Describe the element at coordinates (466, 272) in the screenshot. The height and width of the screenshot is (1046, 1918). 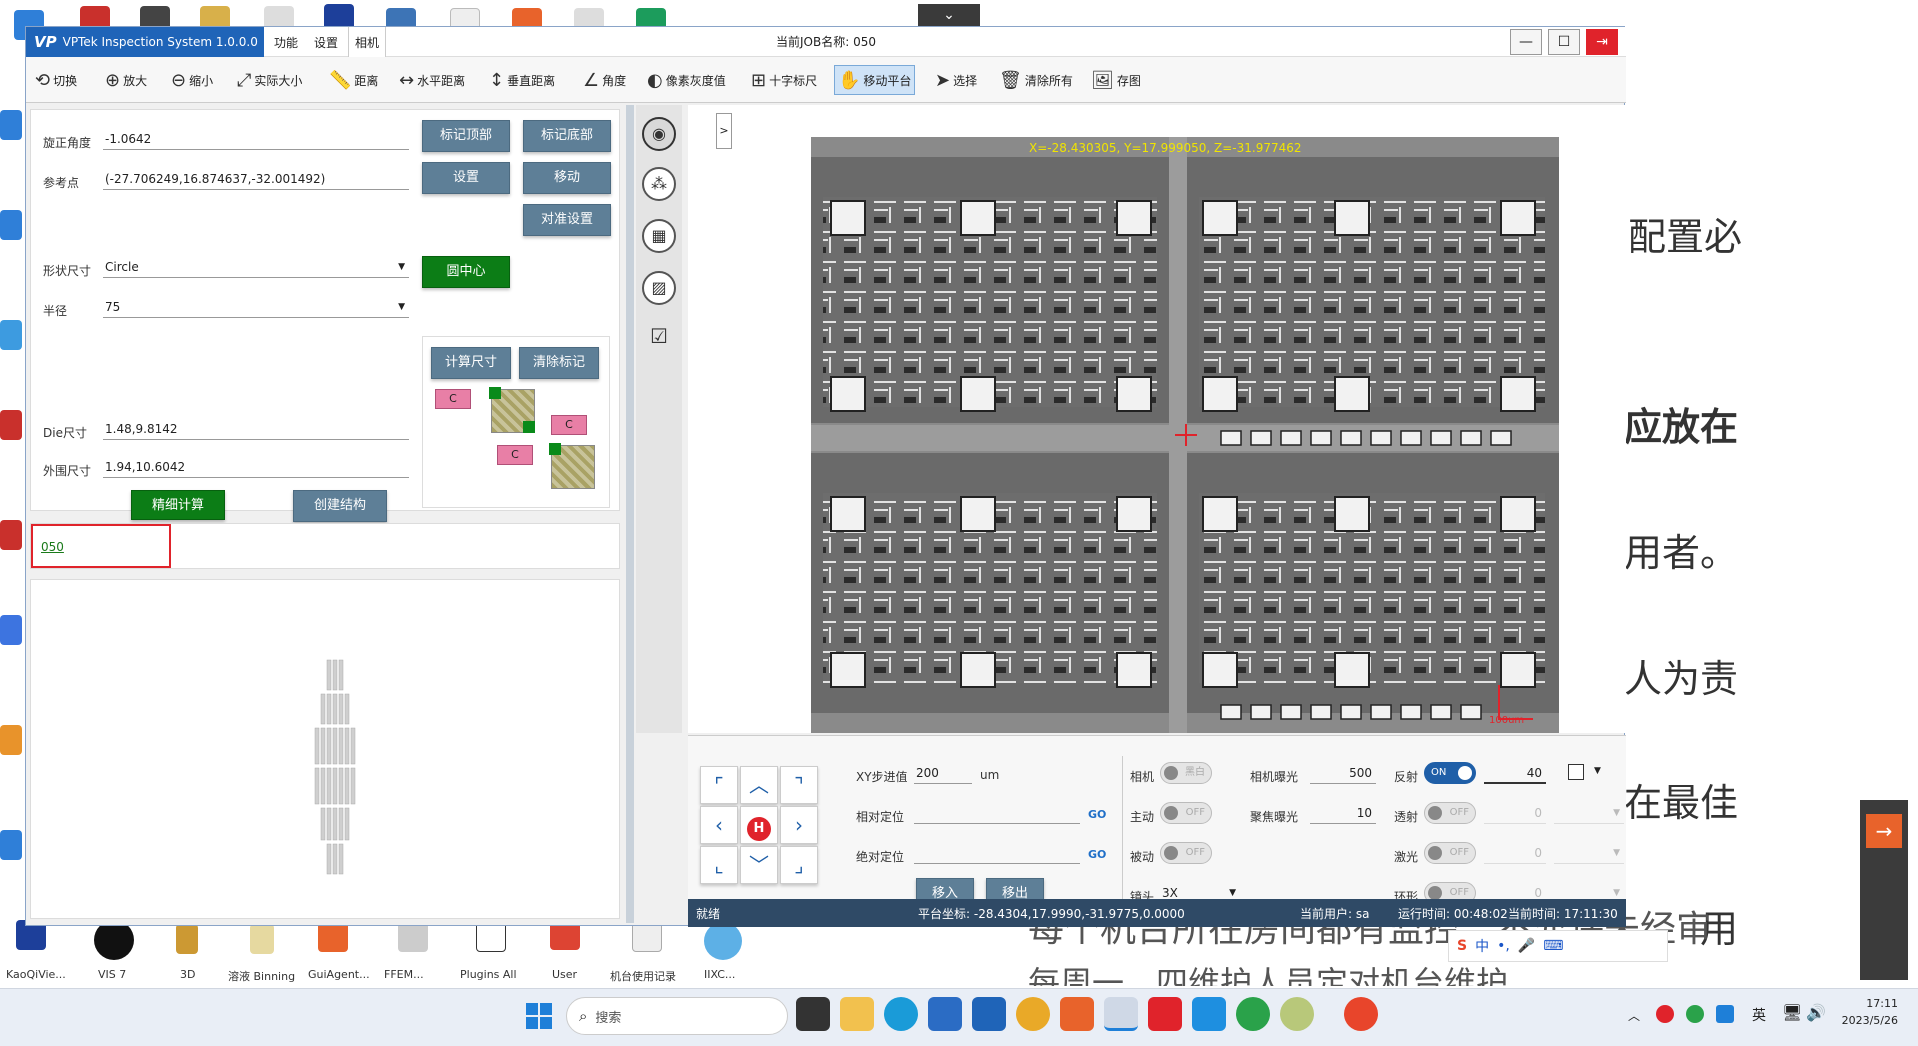
I see `circle-center-button: 圆中心` at that location.